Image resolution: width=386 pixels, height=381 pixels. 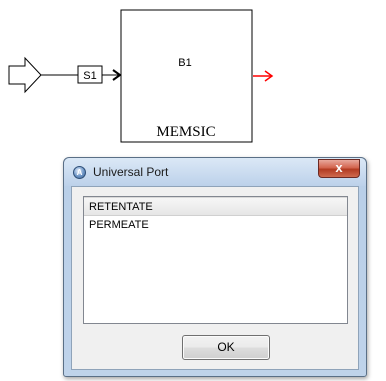 I want to click on list-item-retentate: RETENTATE, so click(x=215, y=206).